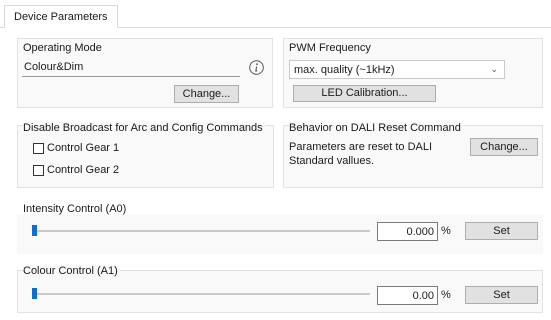 The height and width of the screenshot is (320, 551). Describe the element at coordinates (494, 69) in the screenshot. I see `chevron-down-icon: ⌄` at that location.